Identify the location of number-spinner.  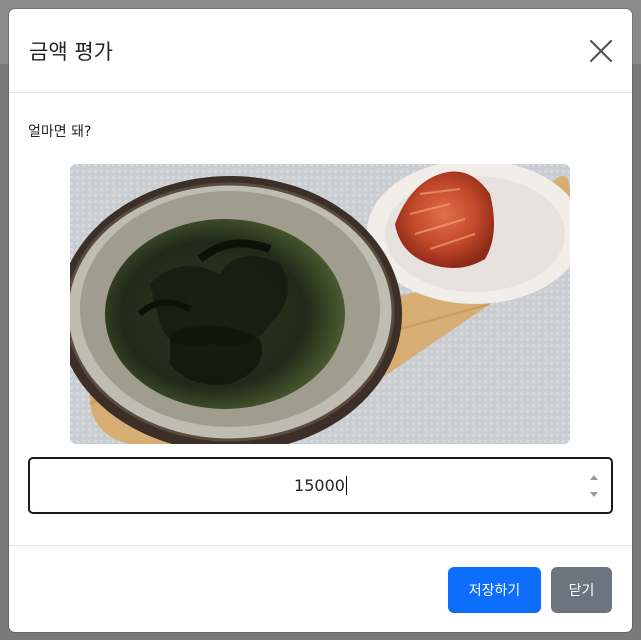
(594, 486).